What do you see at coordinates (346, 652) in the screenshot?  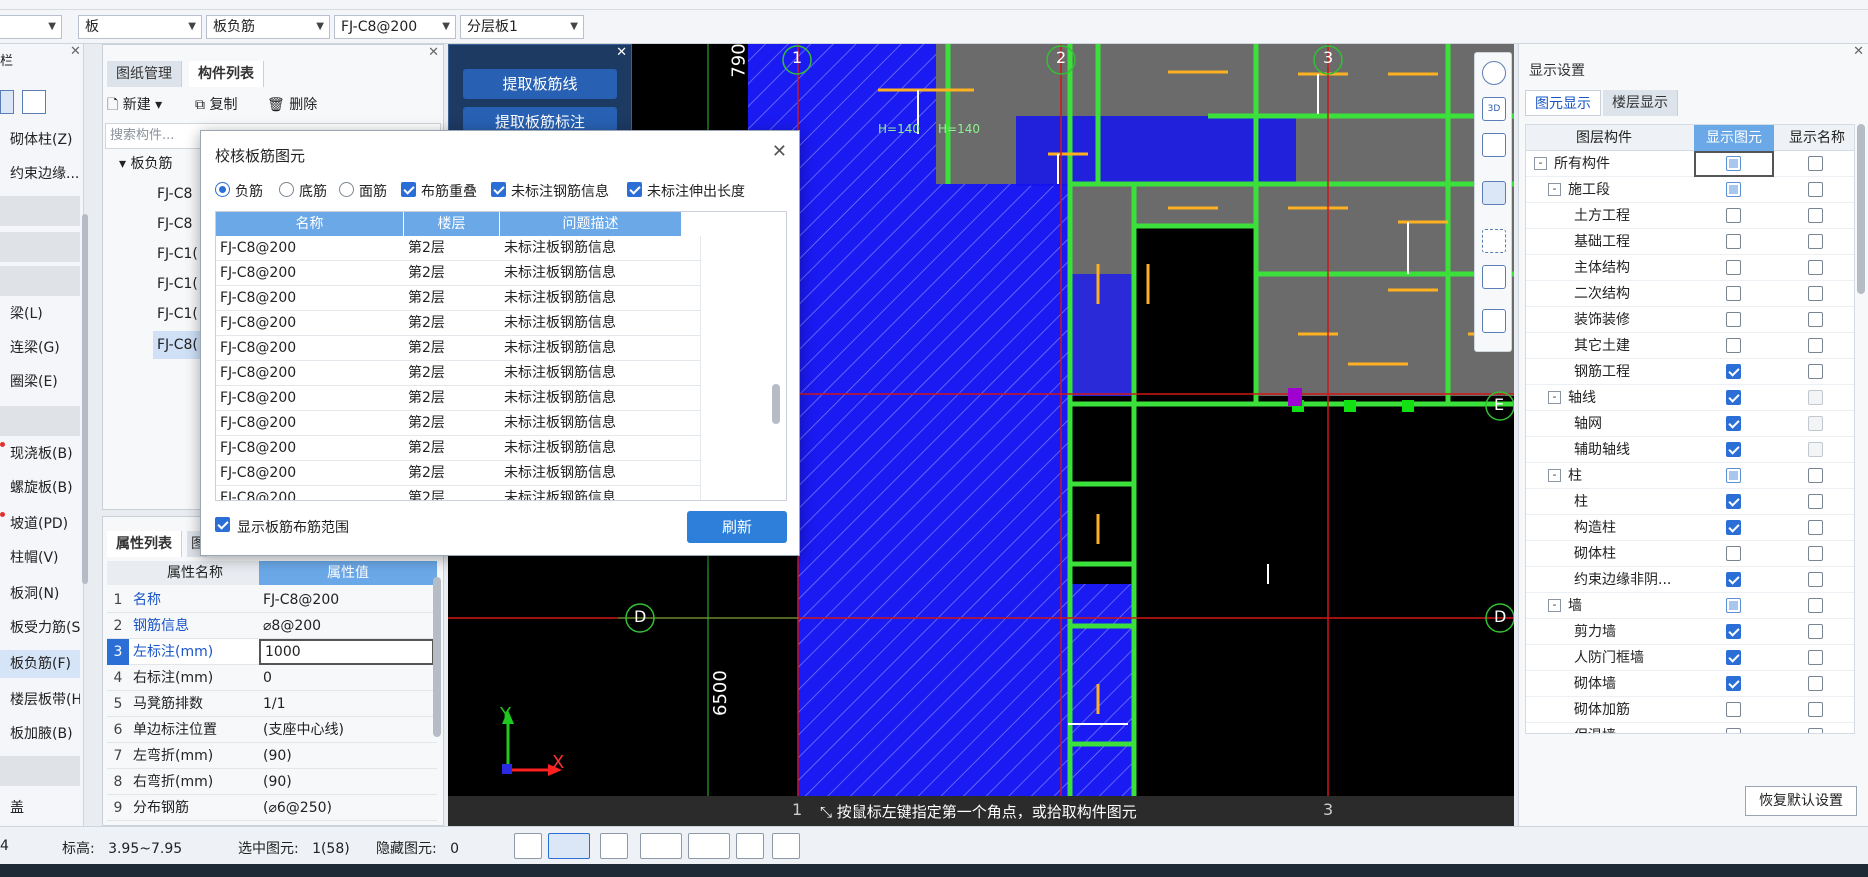 I see `property-value: 1000` at bounding box center [346, 652].